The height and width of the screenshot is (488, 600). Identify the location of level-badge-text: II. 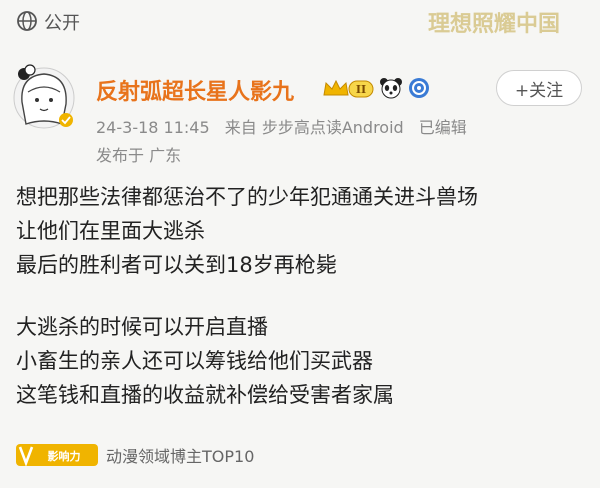
(361, 89).